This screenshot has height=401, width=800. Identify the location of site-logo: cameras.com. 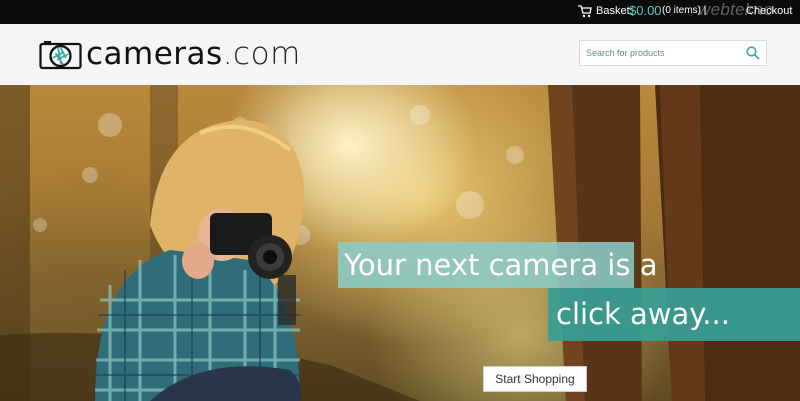
(169, 55).